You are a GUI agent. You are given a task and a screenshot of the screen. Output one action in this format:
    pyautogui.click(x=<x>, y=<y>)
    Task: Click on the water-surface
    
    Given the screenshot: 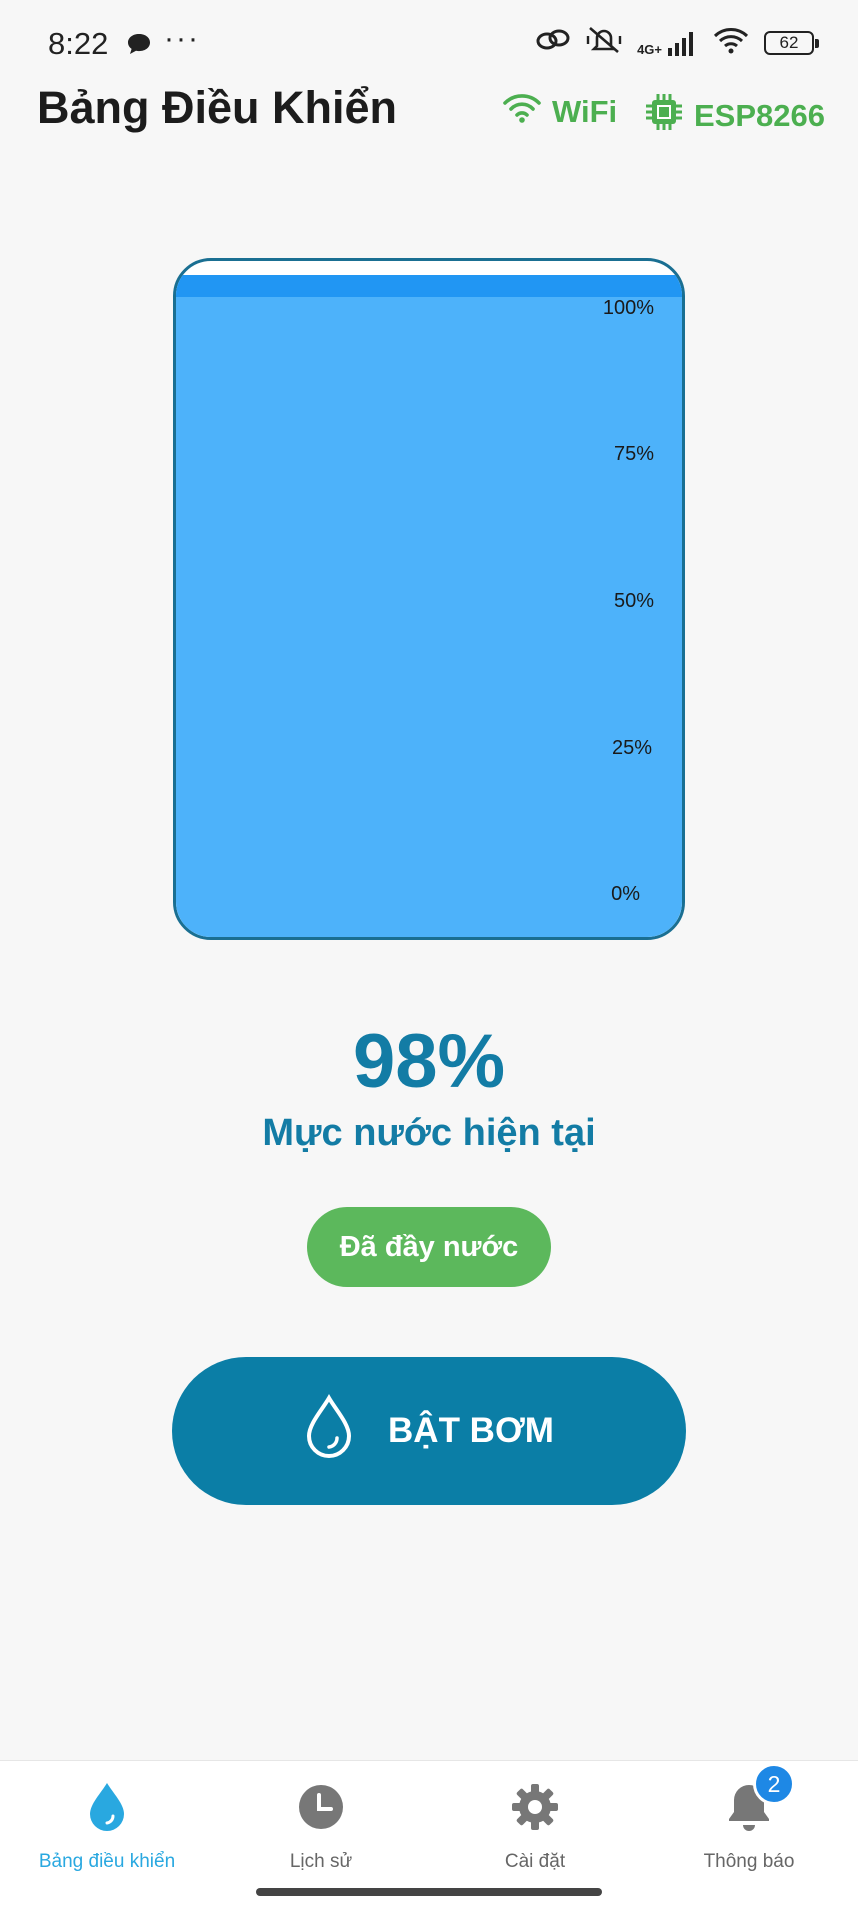 What is the action you would take?
    pyautogui.click(x=429, y=285)
    